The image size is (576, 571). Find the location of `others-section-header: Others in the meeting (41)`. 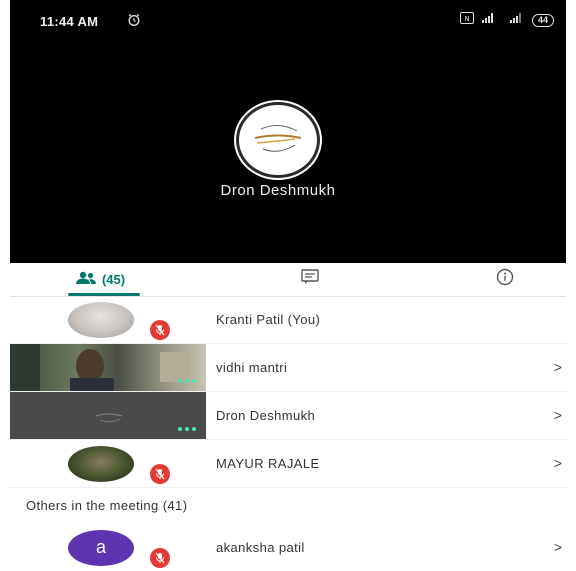

others-section-header: Others in the meeting (41) is located at coordinates (288, 506).